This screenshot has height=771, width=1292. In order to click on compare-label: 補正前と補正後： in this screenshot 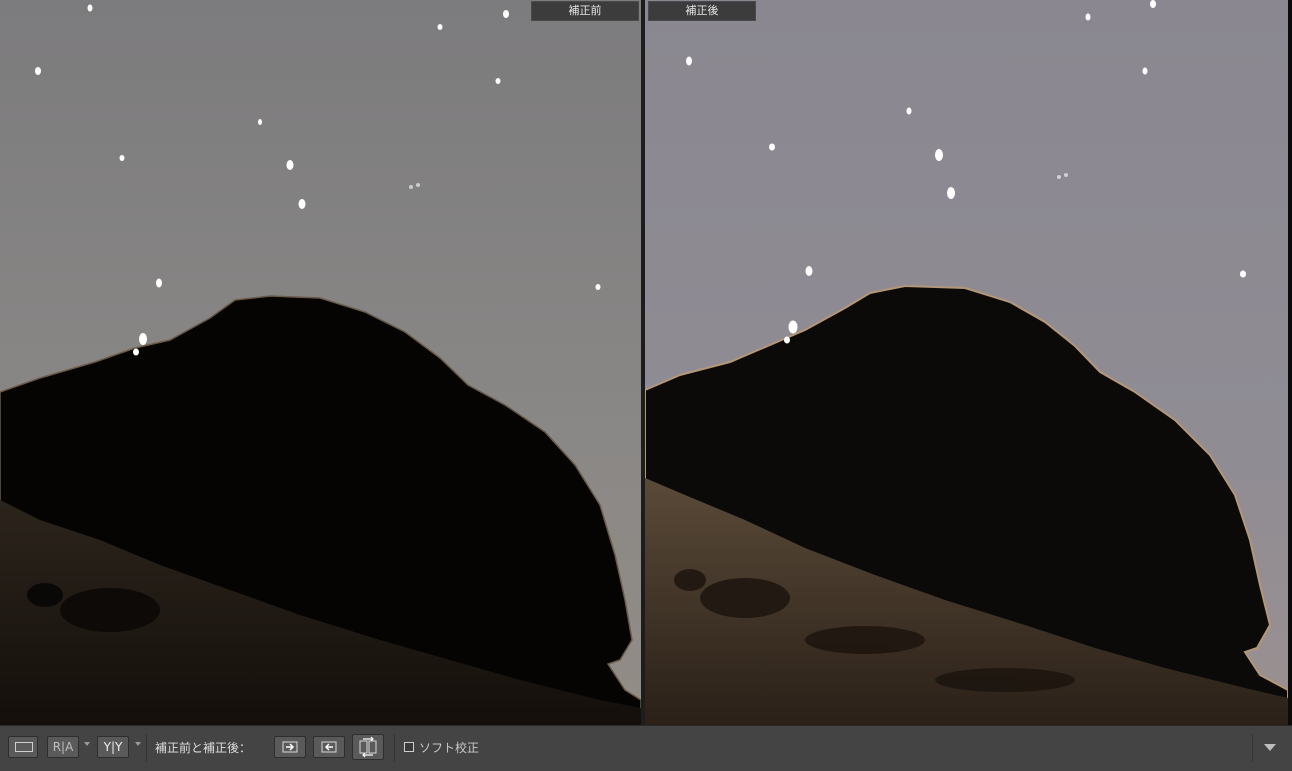, I will do `click(203, 748)`.